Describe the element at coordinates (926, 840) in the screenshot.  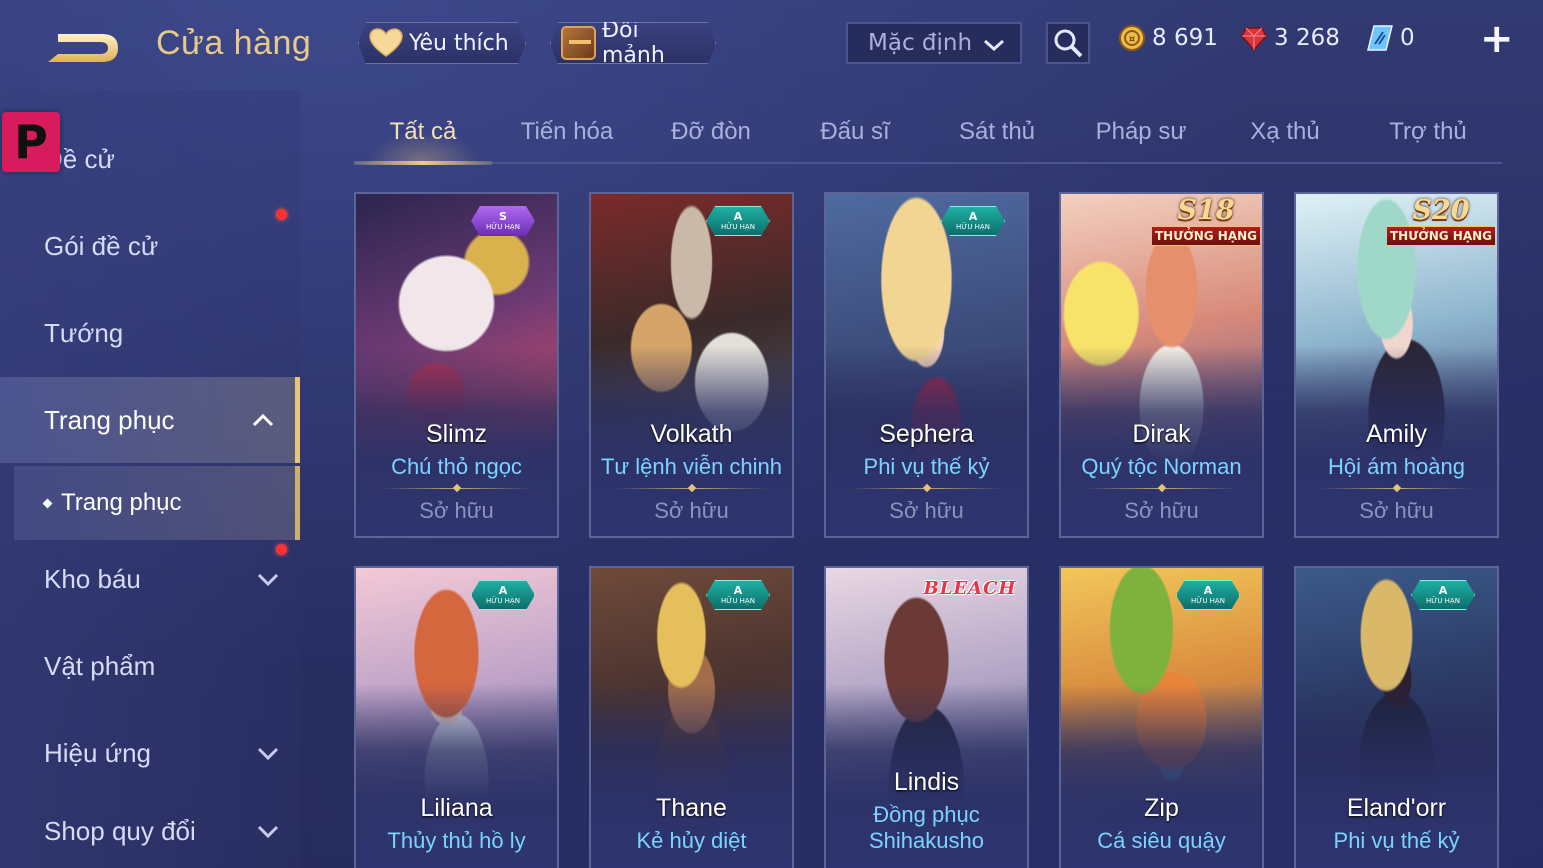
I see `skin-name-line2: Shihakusho` at that location.